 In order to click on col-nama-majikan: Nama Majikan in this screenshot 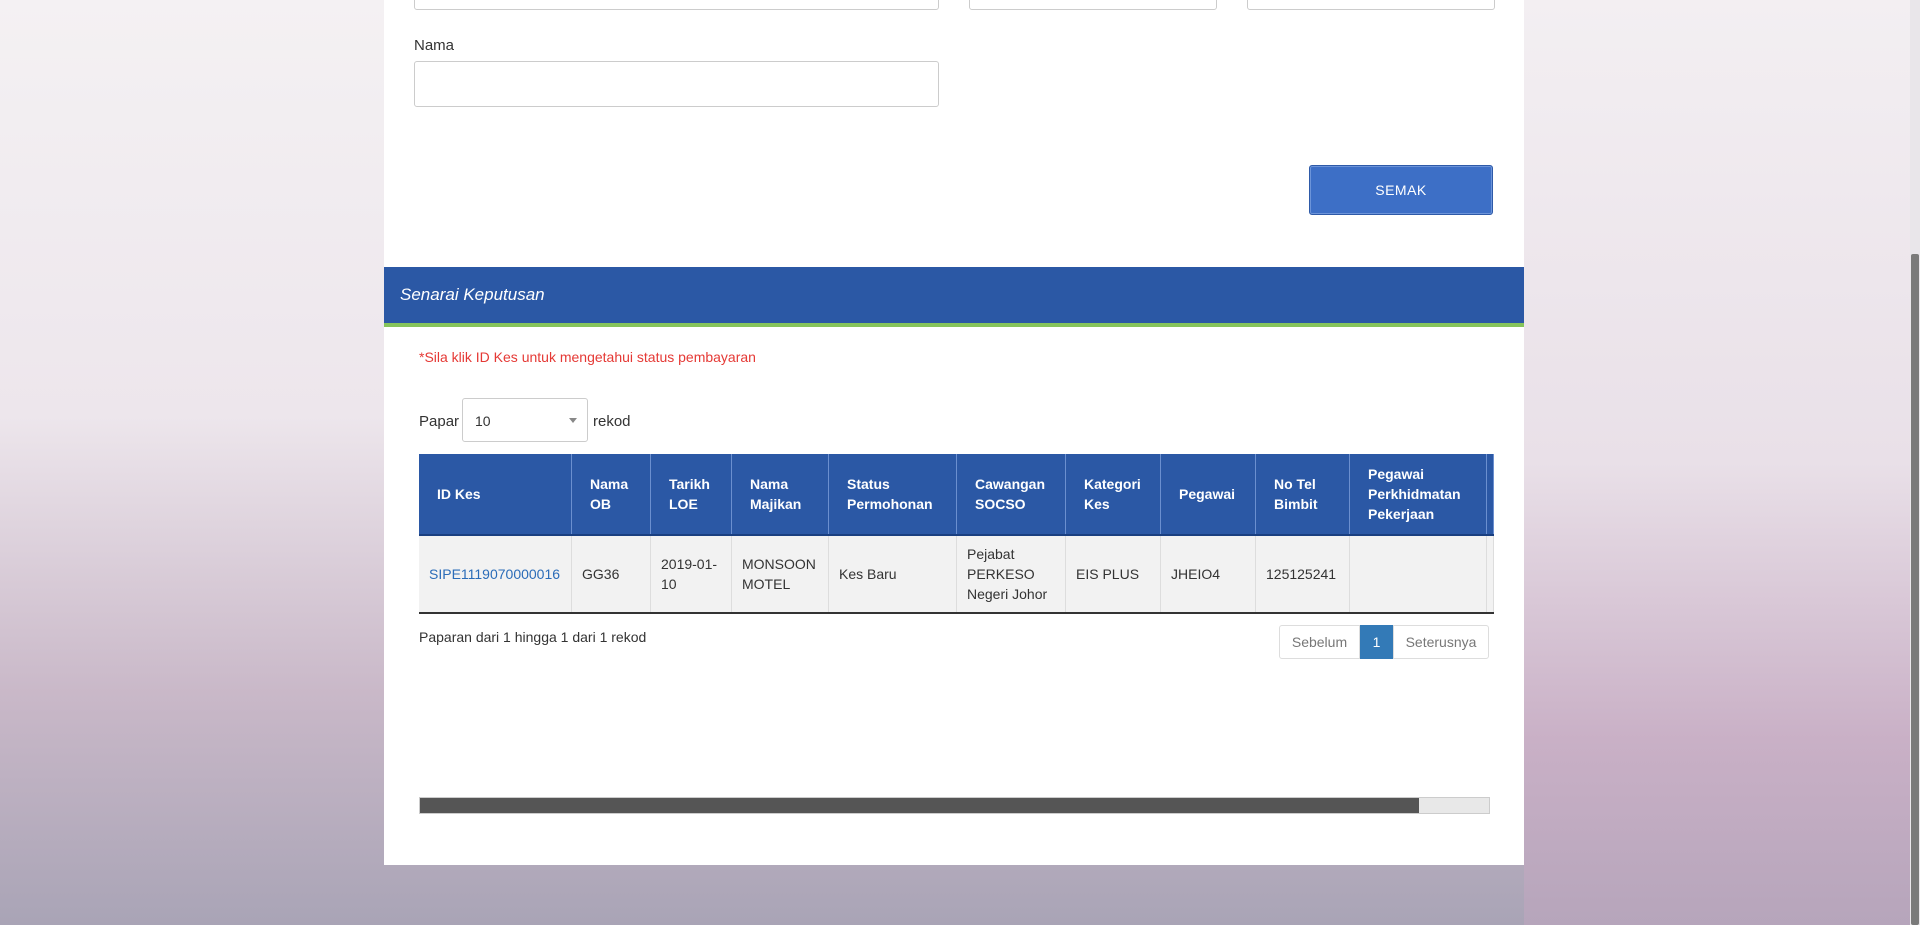, I will do `click(780, 494)`.